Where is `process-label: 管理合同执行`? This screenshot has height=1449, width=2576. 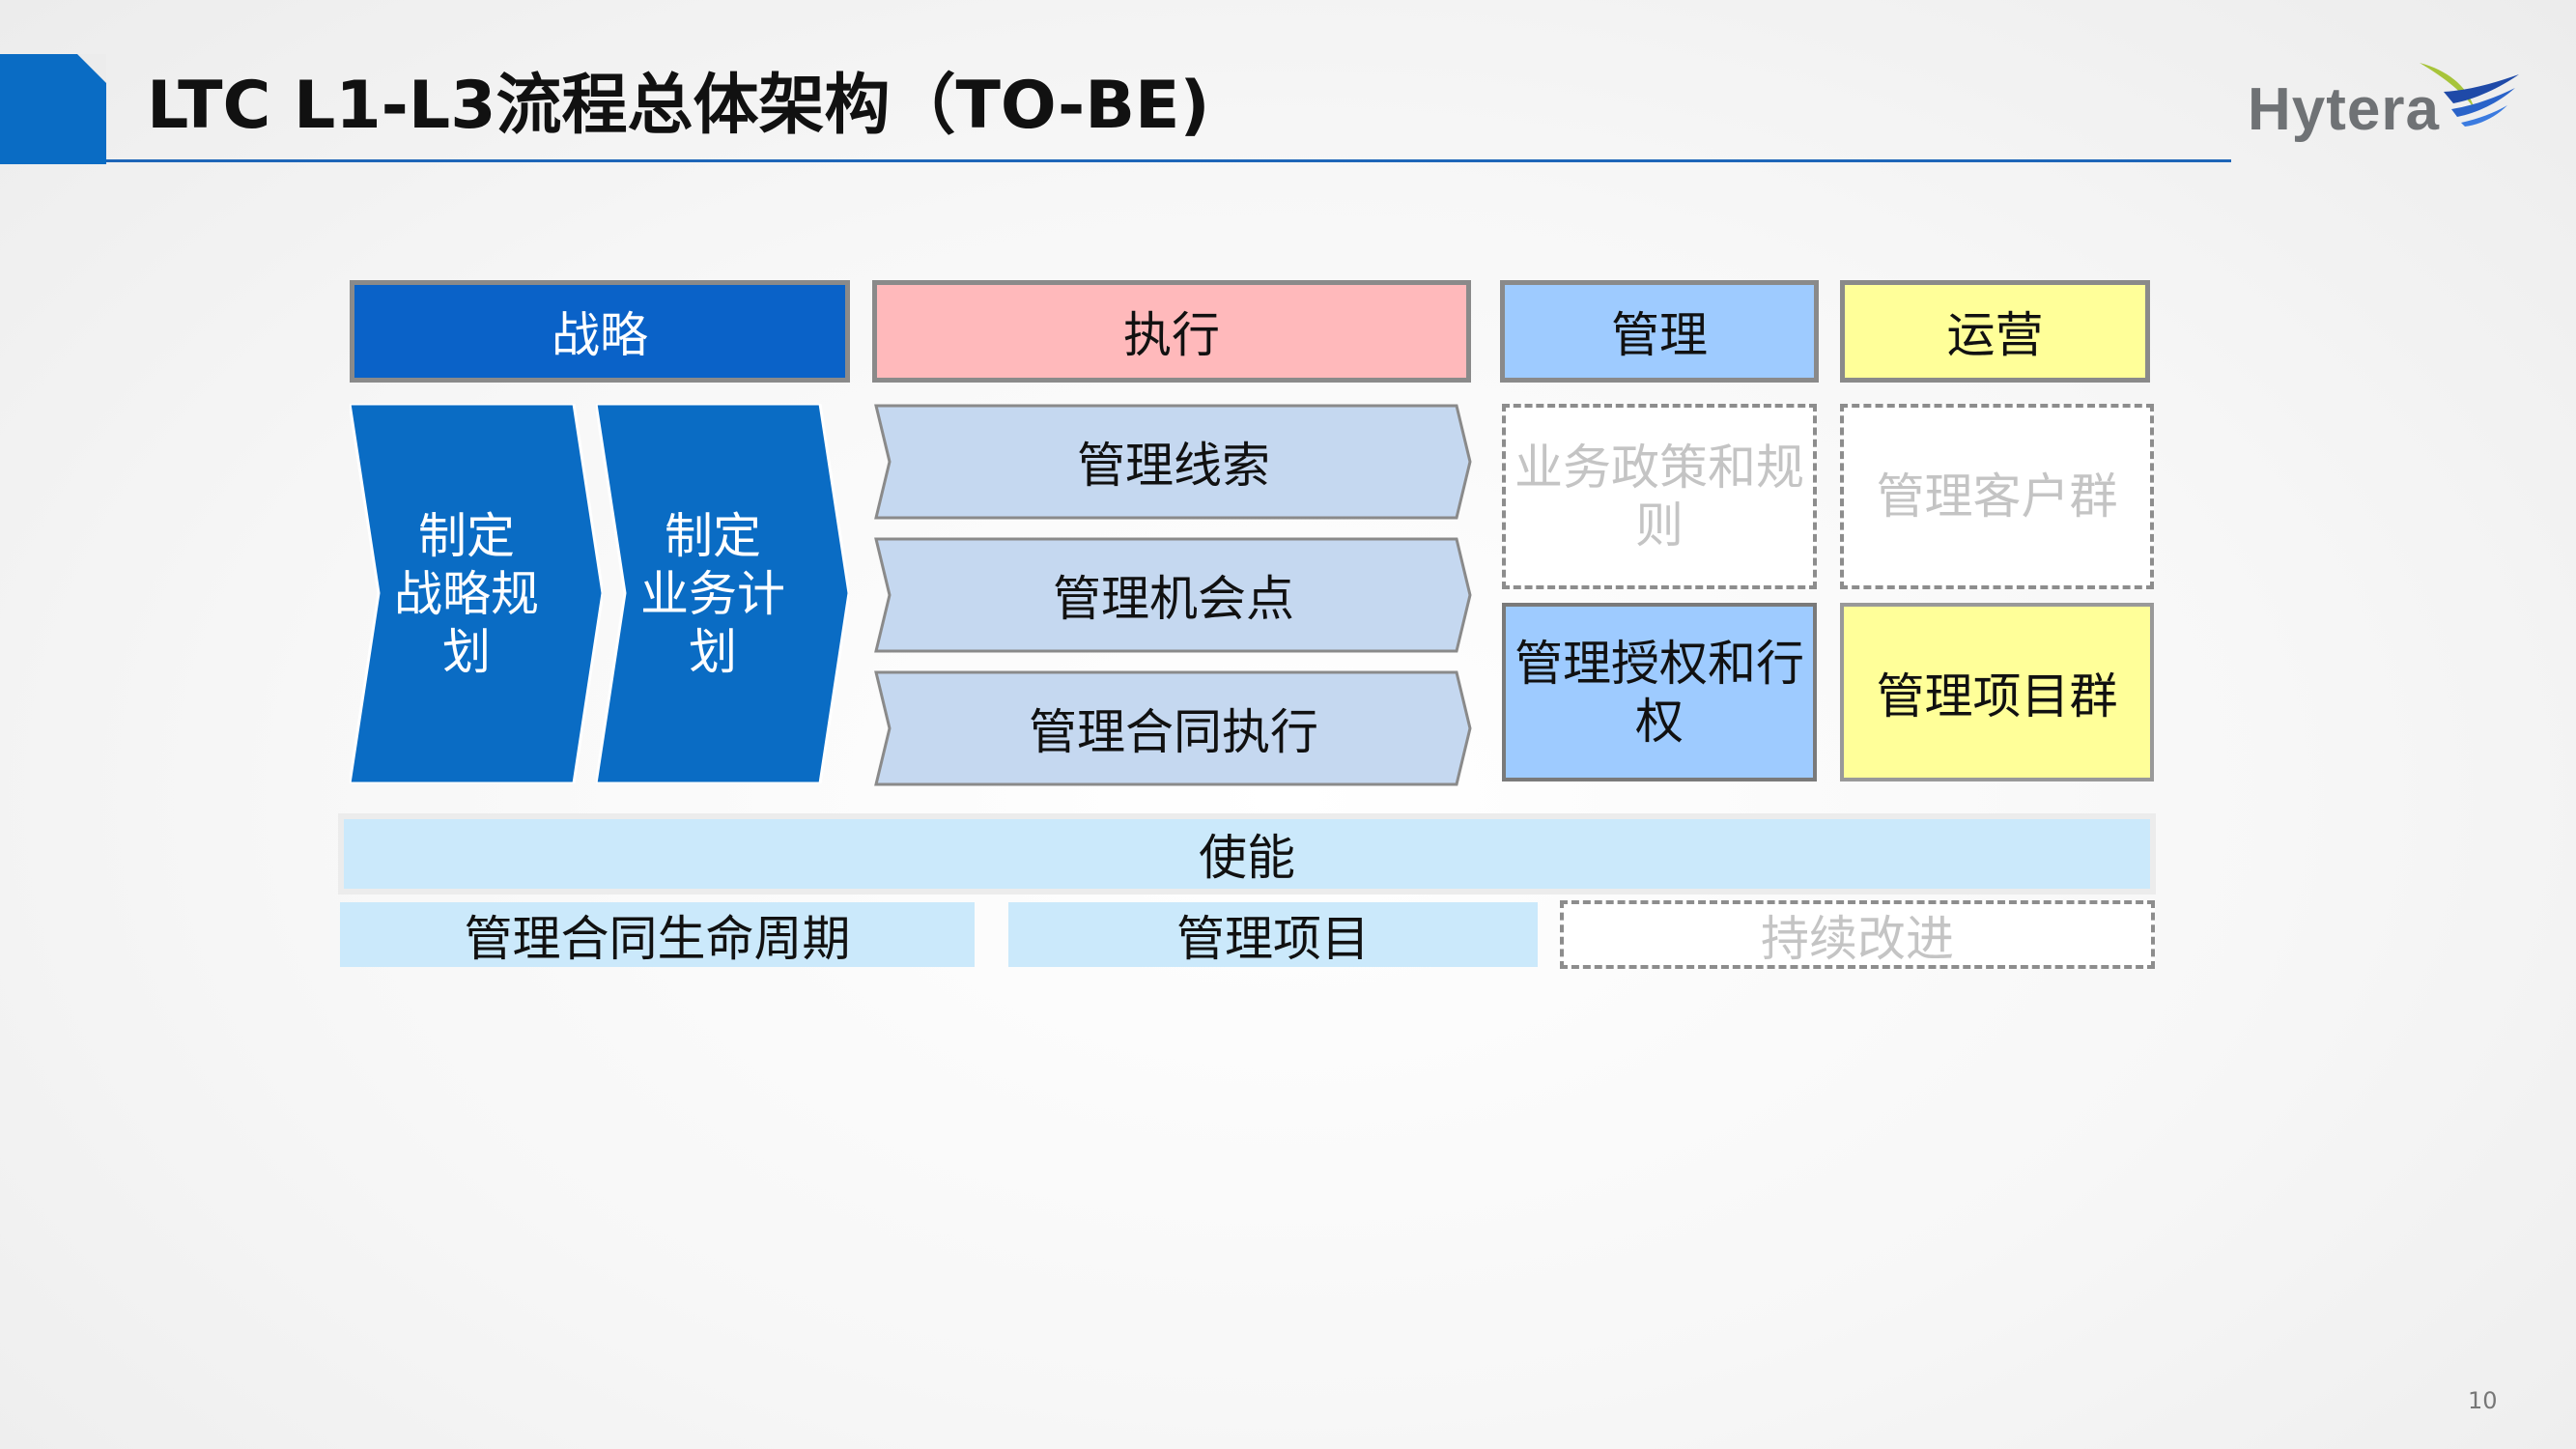 process-label: 管理合同执行 is located at coordinates (1173, 732).